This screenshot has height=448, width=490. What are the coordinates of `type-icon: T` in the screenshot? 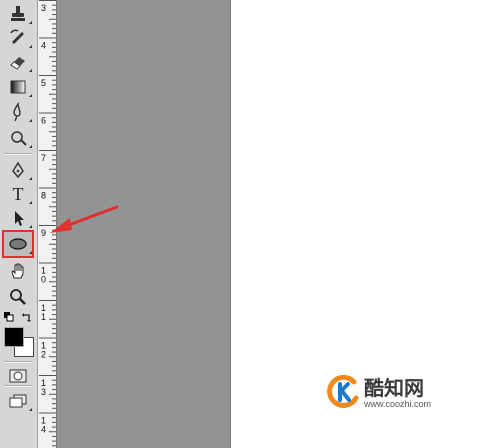 It's located at (18, 193).